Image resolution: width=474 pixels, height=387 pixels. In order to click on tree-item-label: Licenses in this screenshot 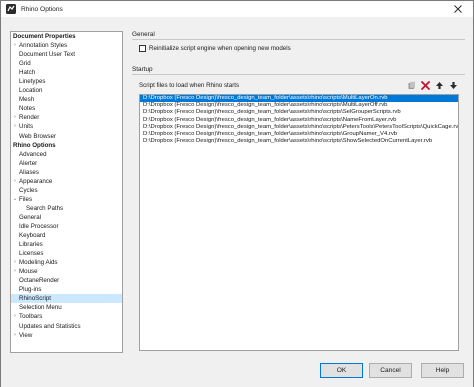, I will do `click(31, 254)`.